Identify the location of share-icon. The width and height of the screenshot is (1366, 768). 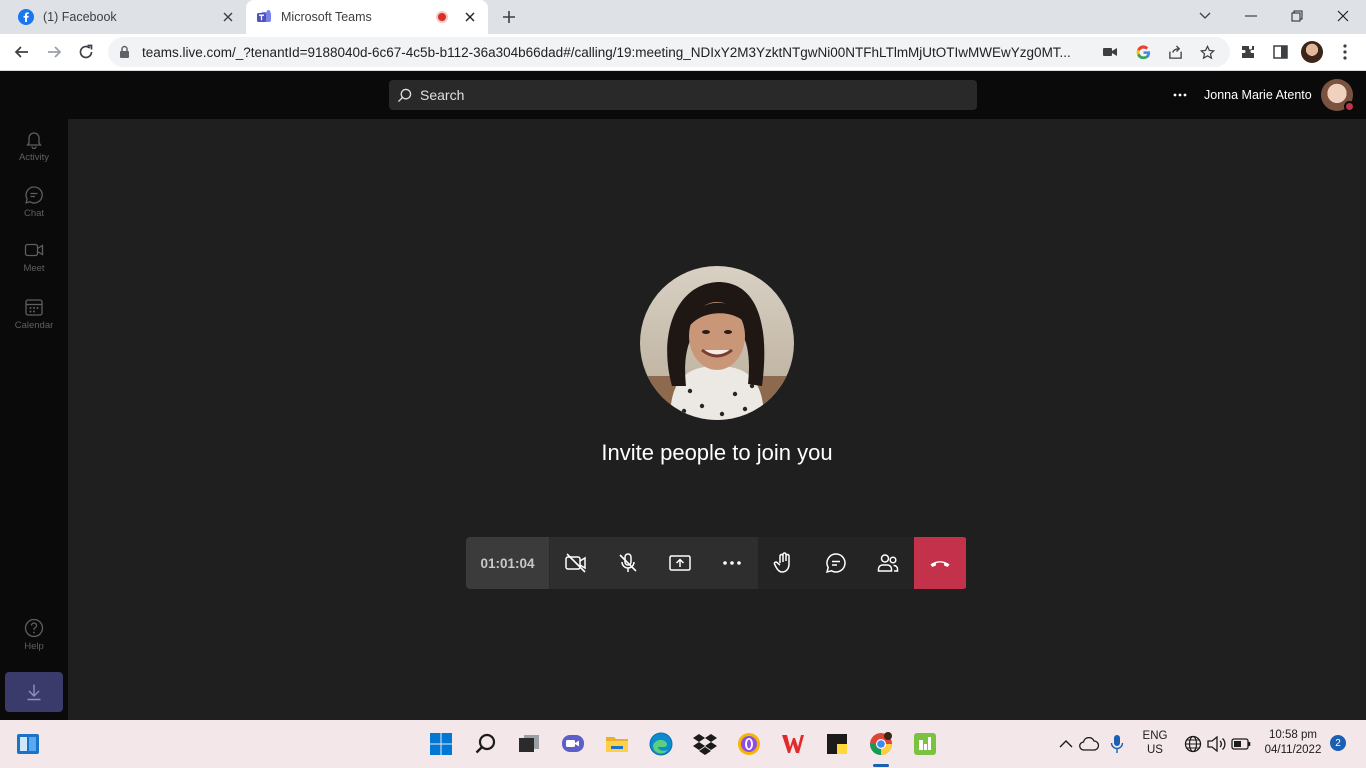
(1175, 52).